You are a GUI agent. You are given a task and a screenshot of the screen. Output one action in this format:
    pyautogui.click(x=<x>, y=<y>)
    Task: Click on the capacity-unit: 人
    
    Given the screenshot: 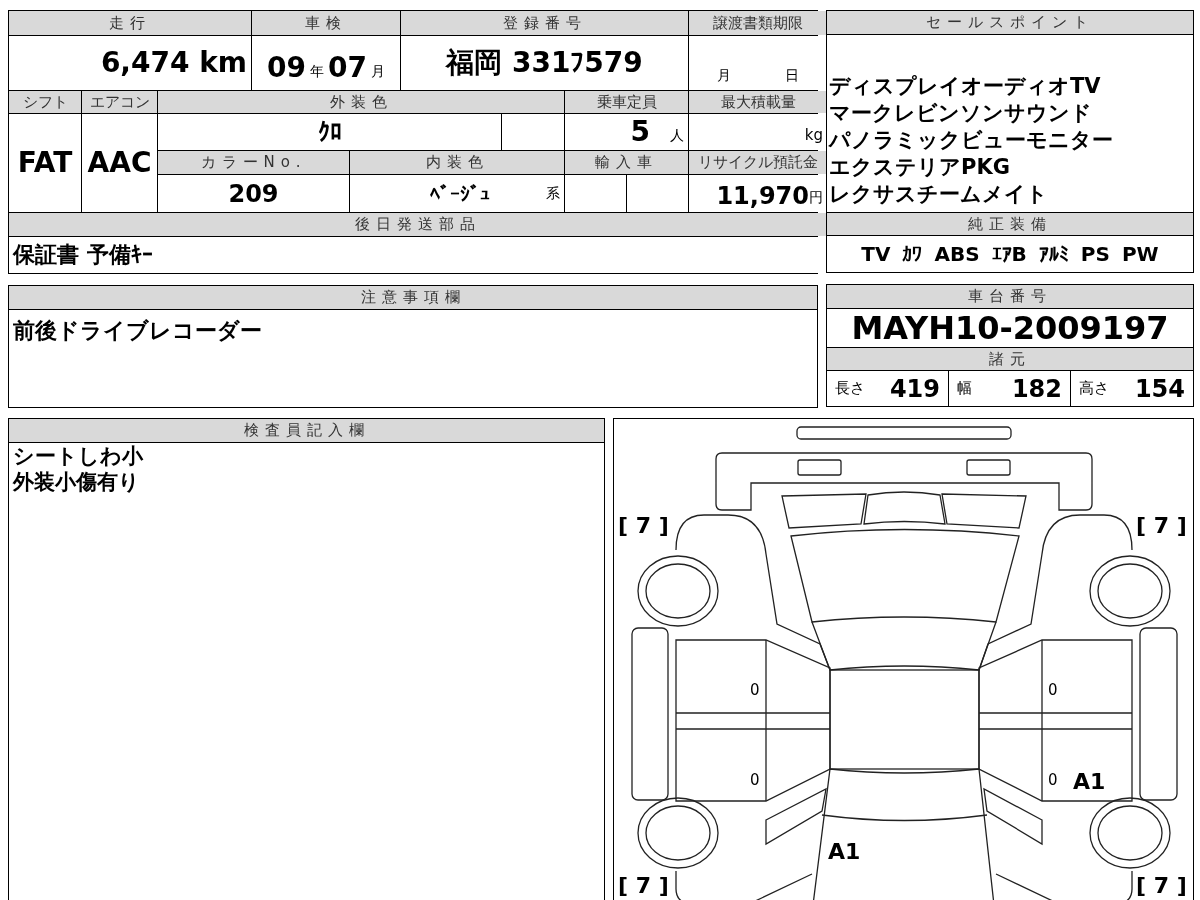 What is the action you would take?
    pyautogui.click(x=677, y=135)
    